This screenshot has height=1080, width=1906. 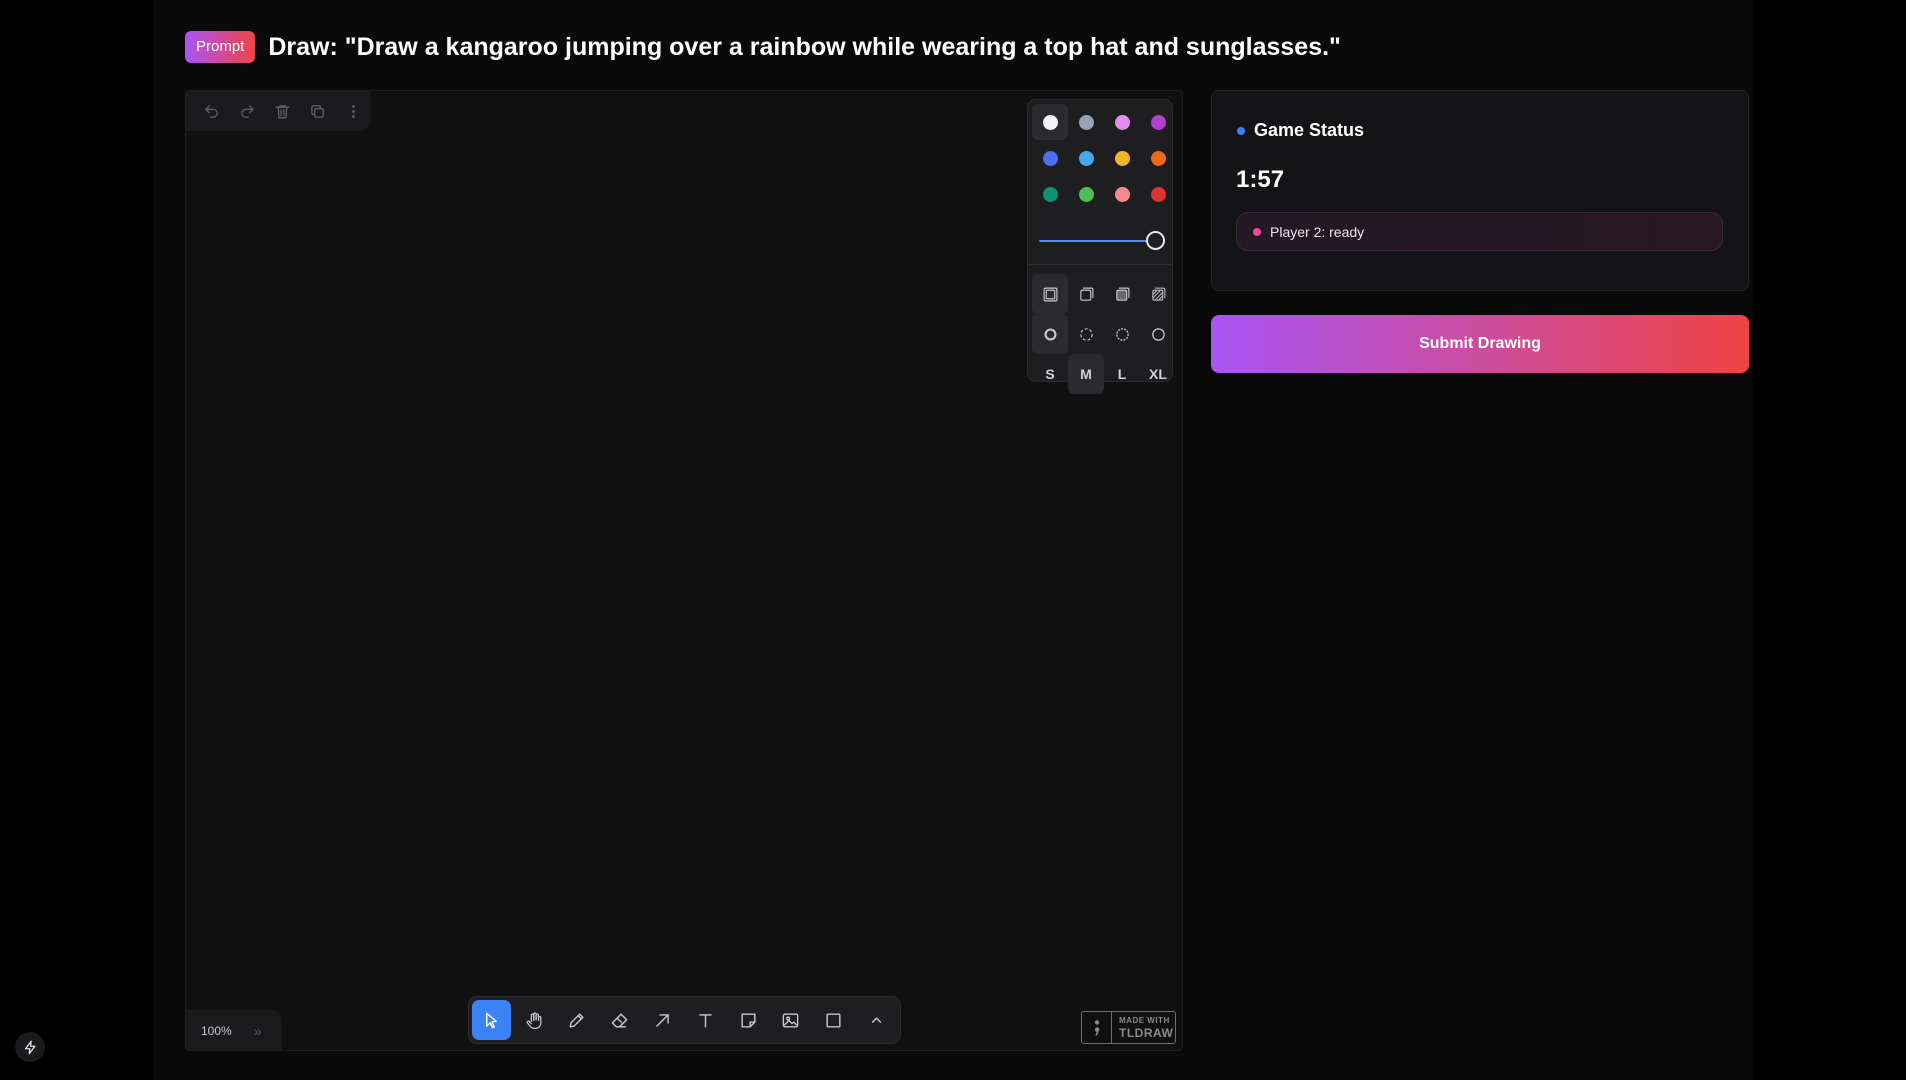 I want to click on prompt-badge: Prompt, so click(x=220, y=47).